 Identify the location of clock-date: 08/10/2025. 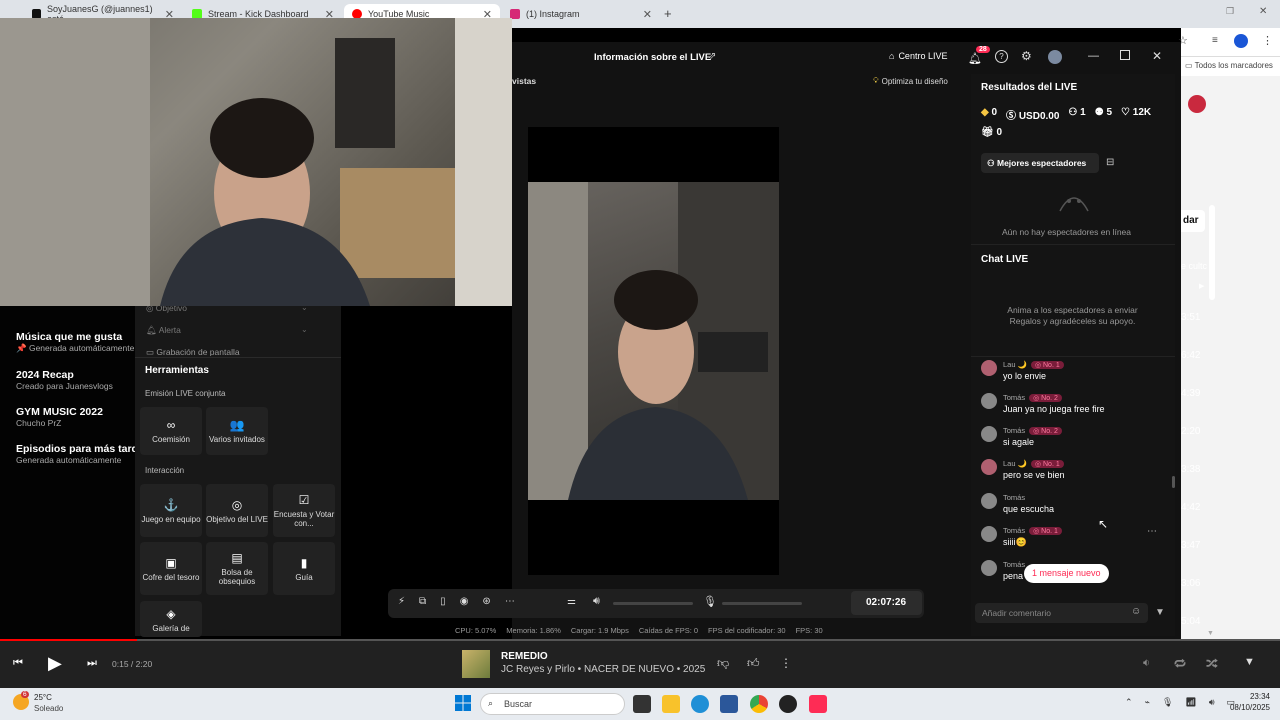
(1246, 707).